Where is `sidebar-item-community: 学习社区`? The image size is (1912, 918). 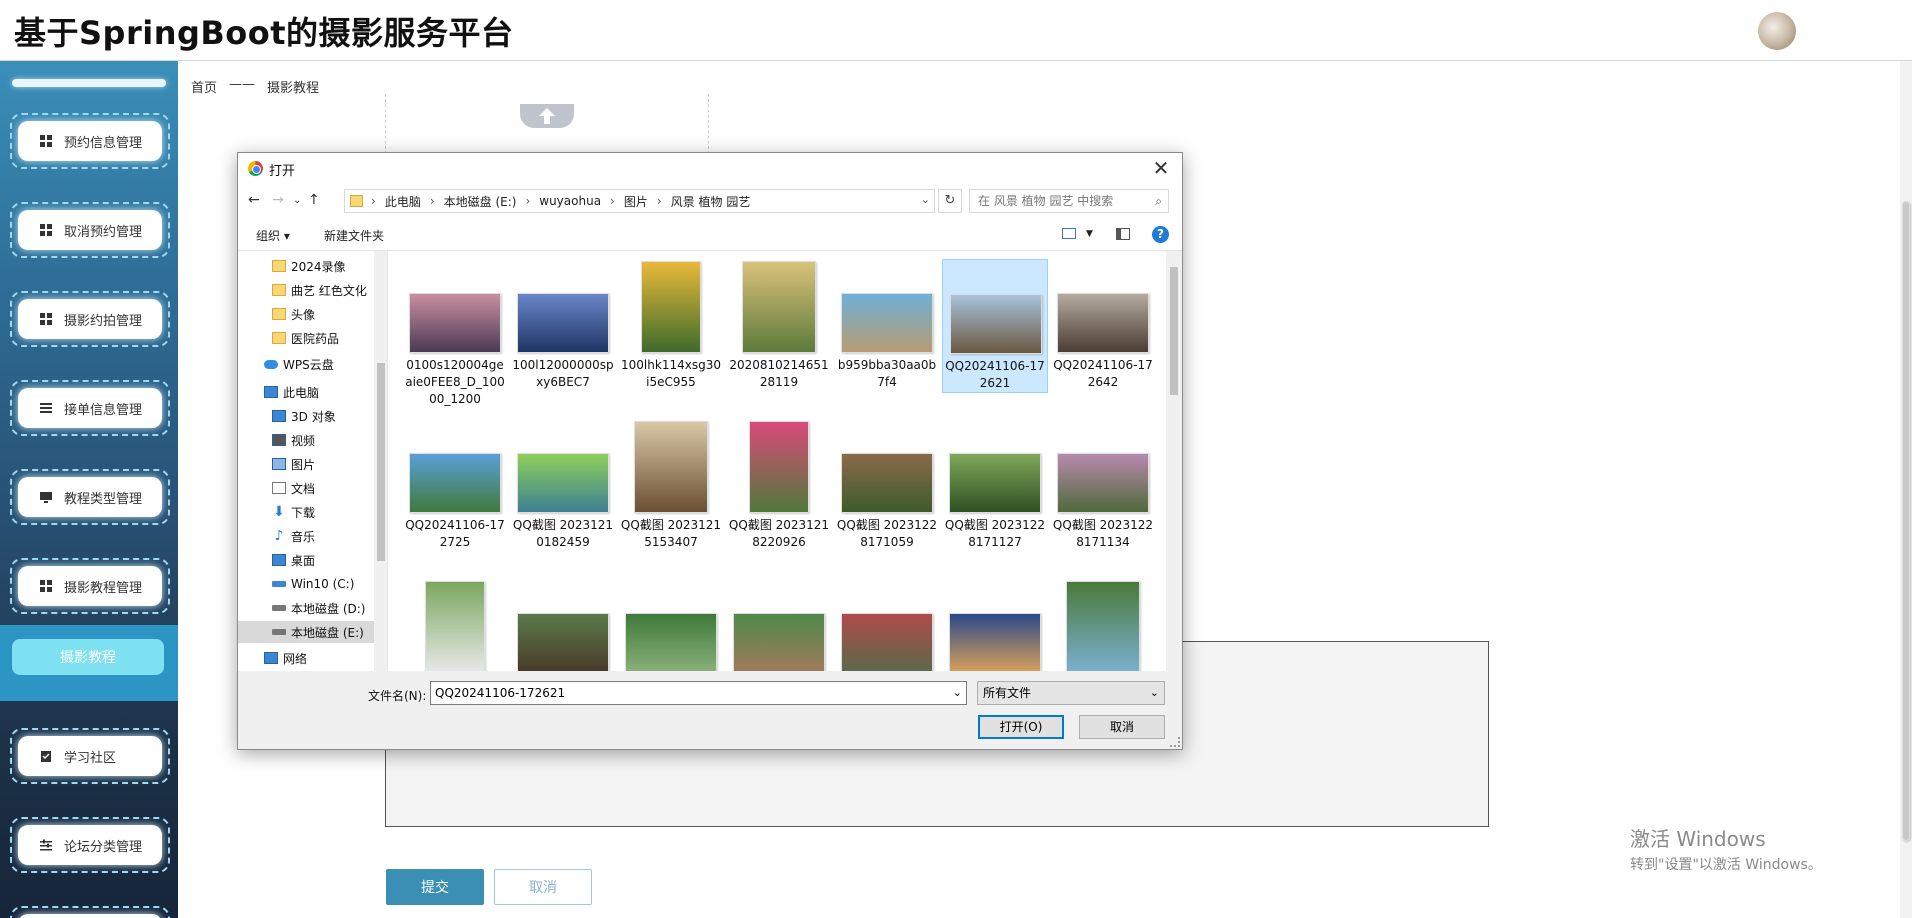
sidebar-item-community: 学习社区 is located at coordinates (90, 756).